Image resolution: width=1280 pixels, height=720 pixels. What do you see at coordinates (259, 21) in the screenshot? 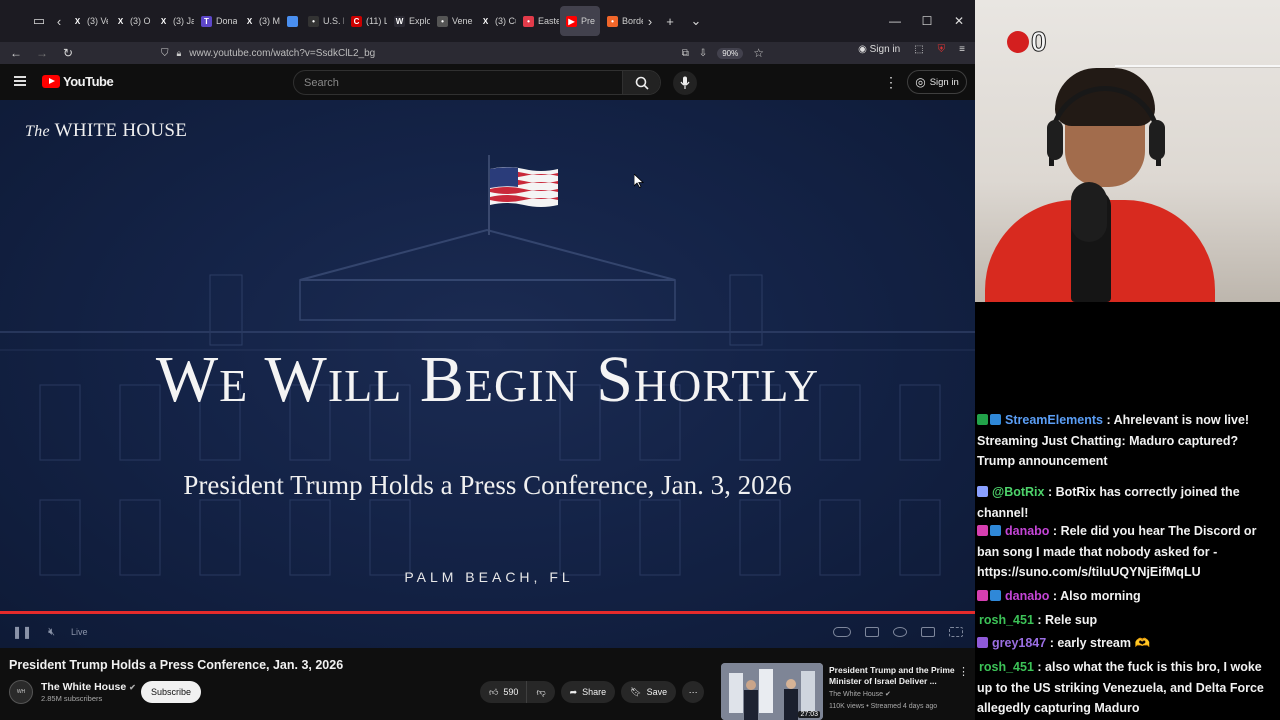
I see `browser-tab: X (3) Ma` at bounding box center [259, 21].